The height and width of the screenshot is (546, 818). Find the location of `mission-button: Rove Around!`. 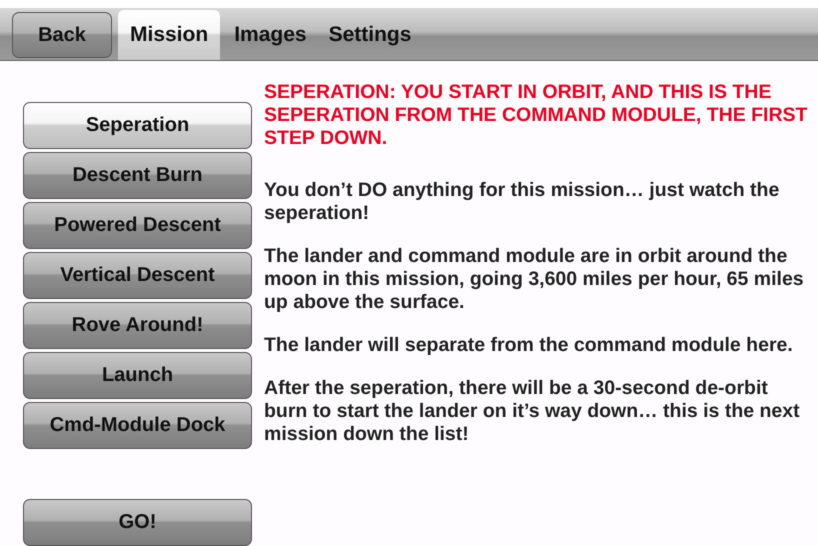

mission-button: Rove Around! is located at coordinates (137, 325).